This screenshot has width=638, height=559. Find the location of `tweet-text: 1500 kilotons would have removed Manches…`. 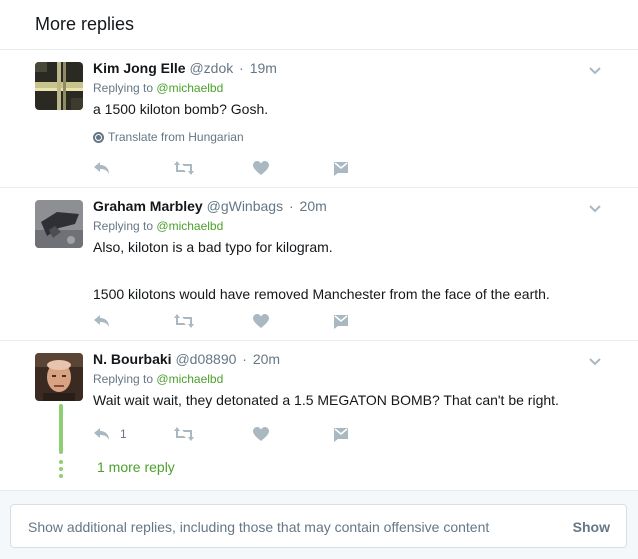

tweet-text: 1500 kilotons would have removed Manches… is located at coordinates (321, 294).